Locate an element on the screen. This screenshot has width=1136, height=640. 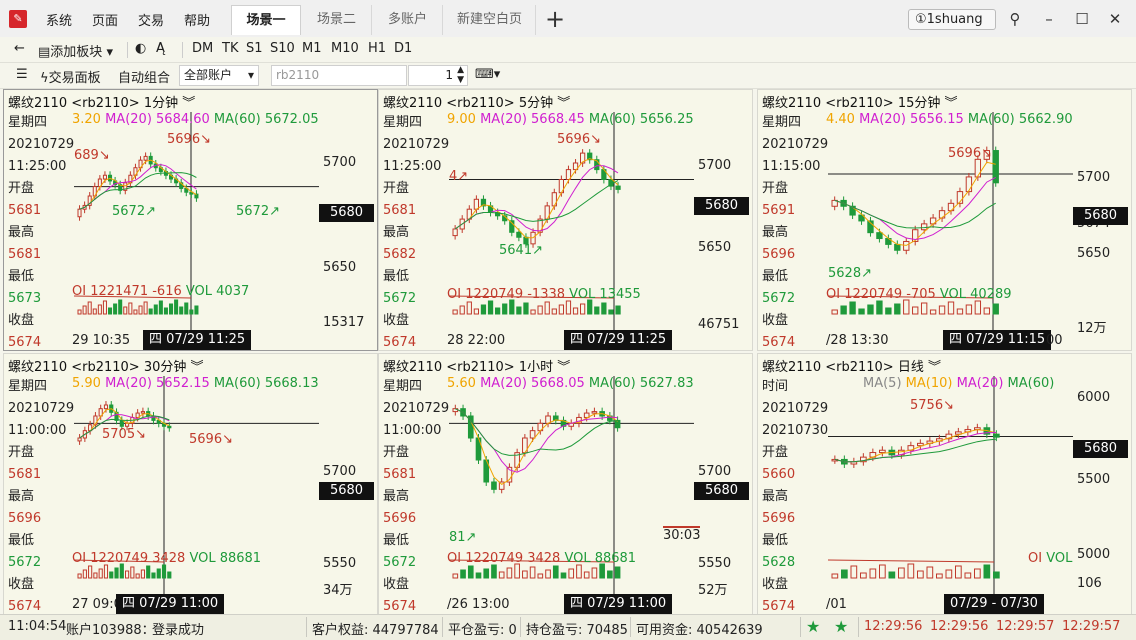
settings-icon: ☰ is located at coordinates (22, 74).